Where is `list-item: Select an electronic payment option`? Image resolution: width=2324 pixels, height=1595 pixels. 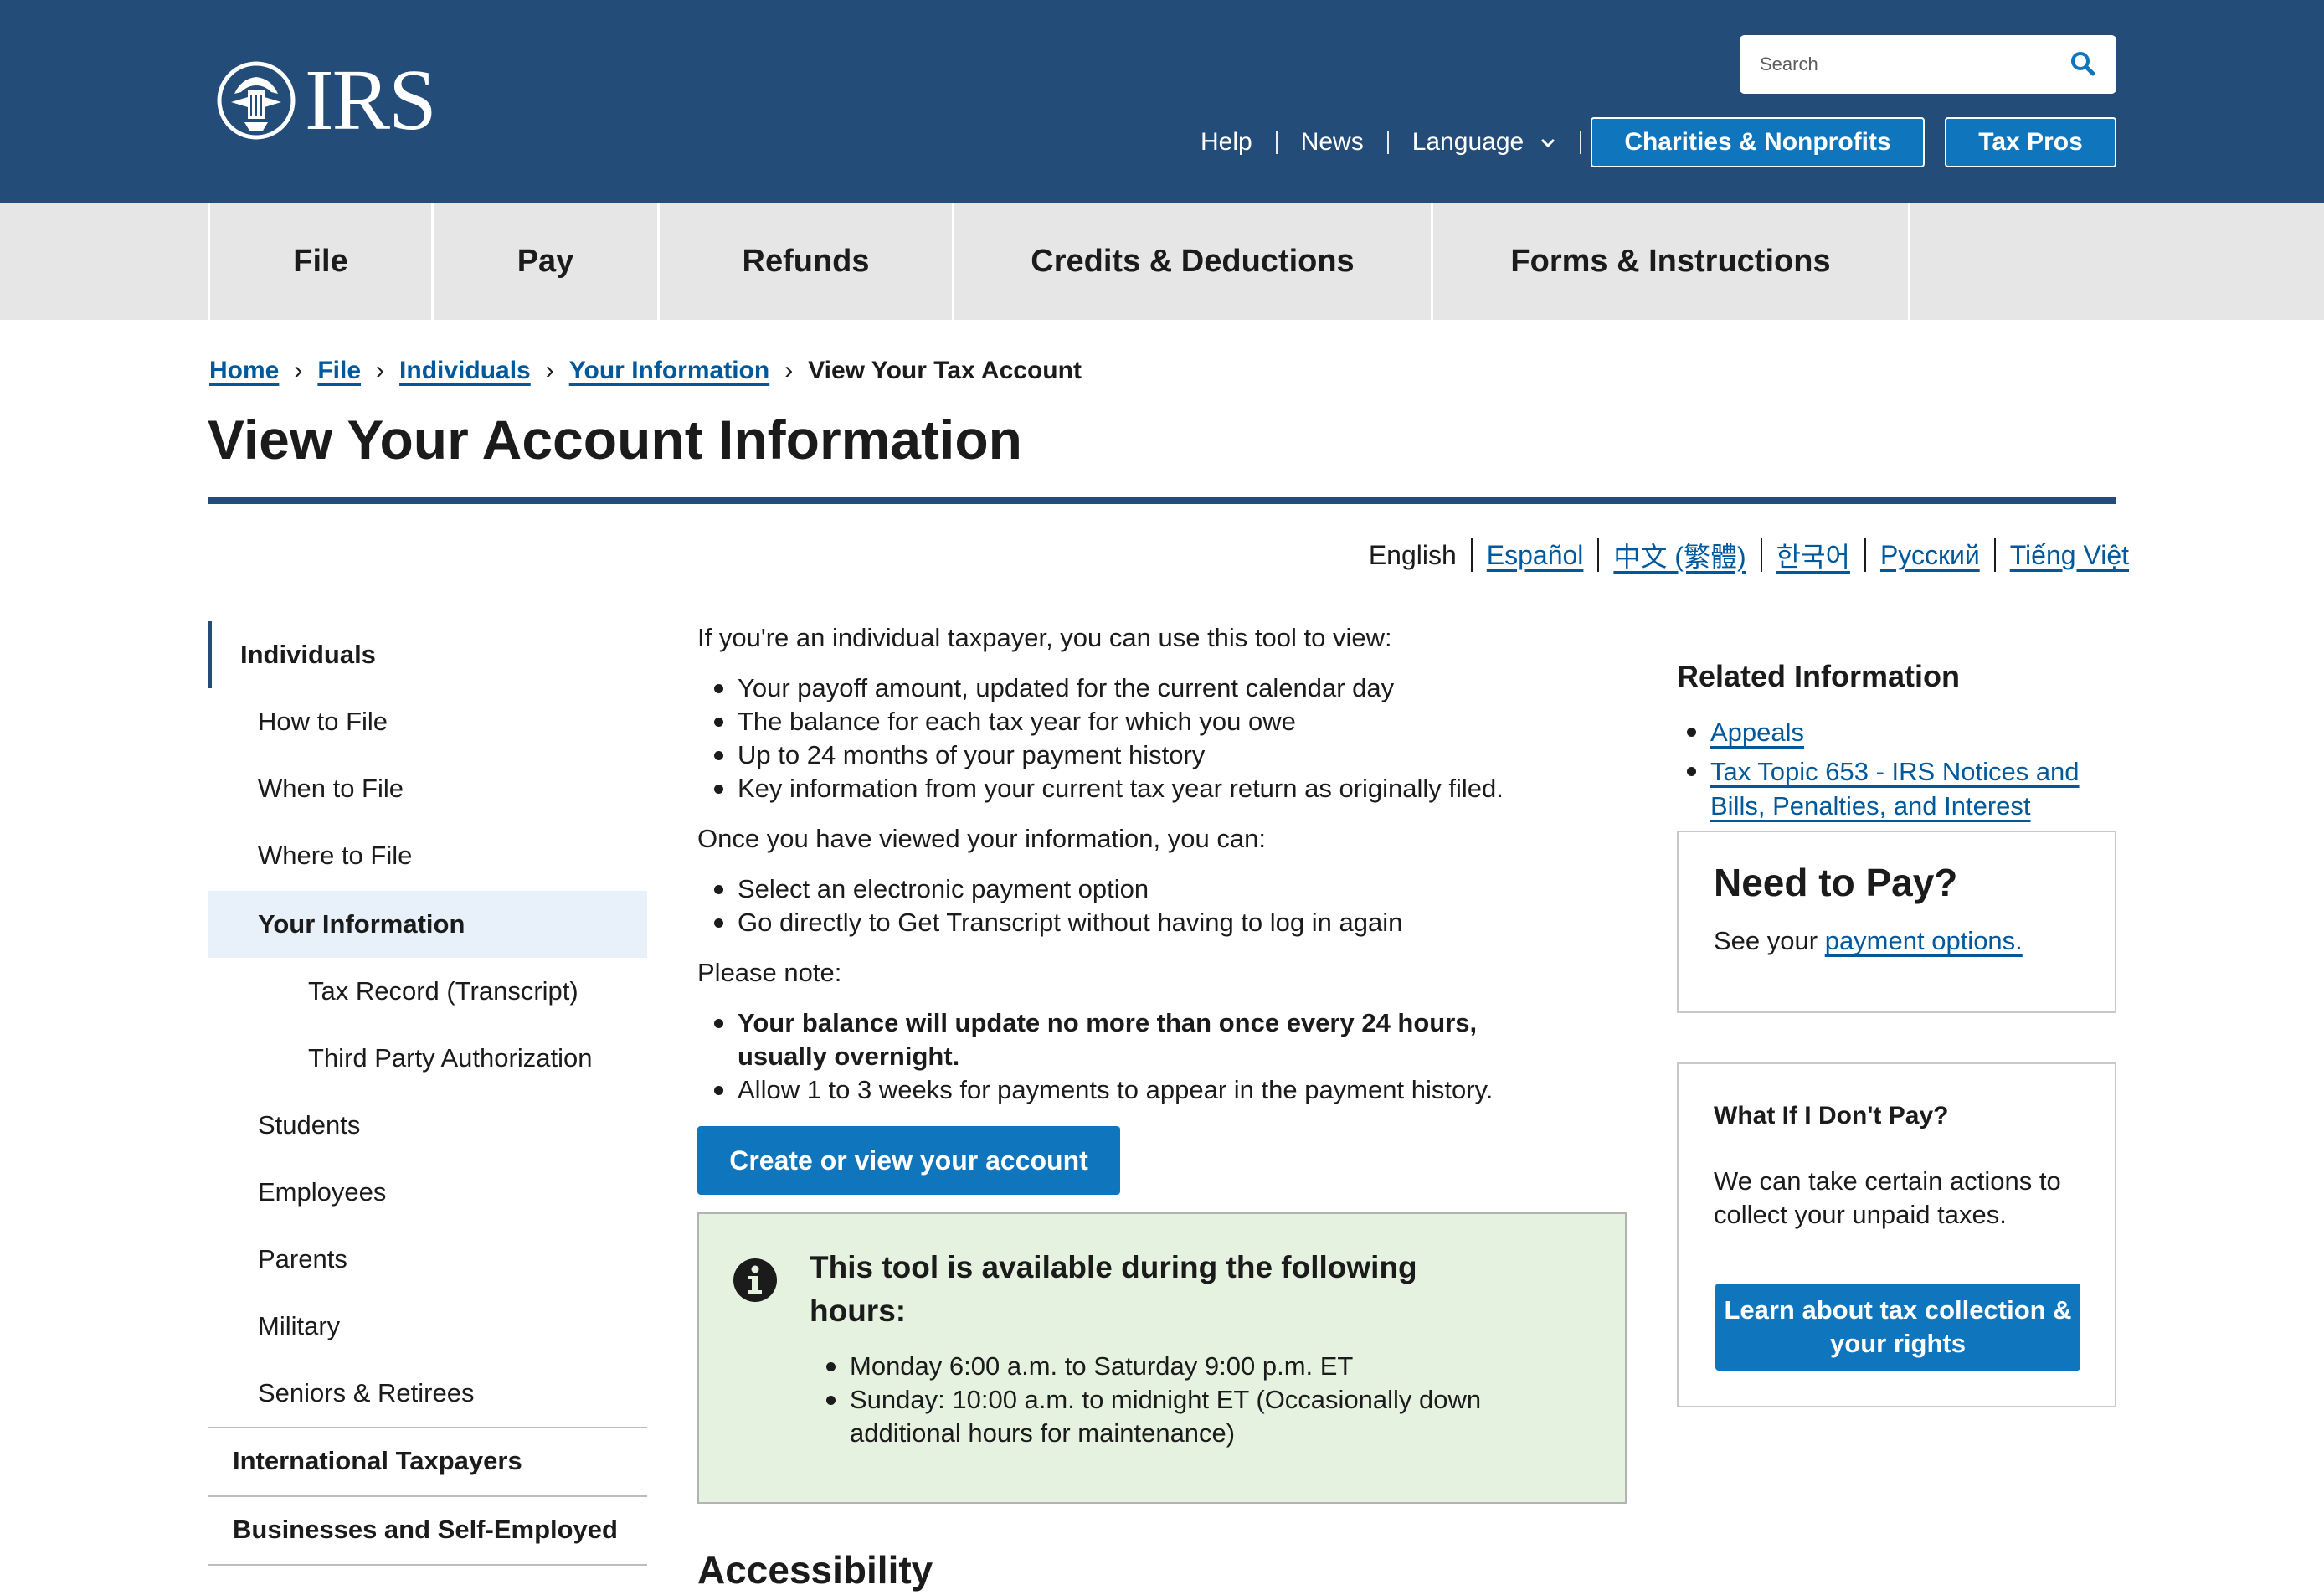 list-item: Select an electronic payment option is located at coordinates (1162, 889).